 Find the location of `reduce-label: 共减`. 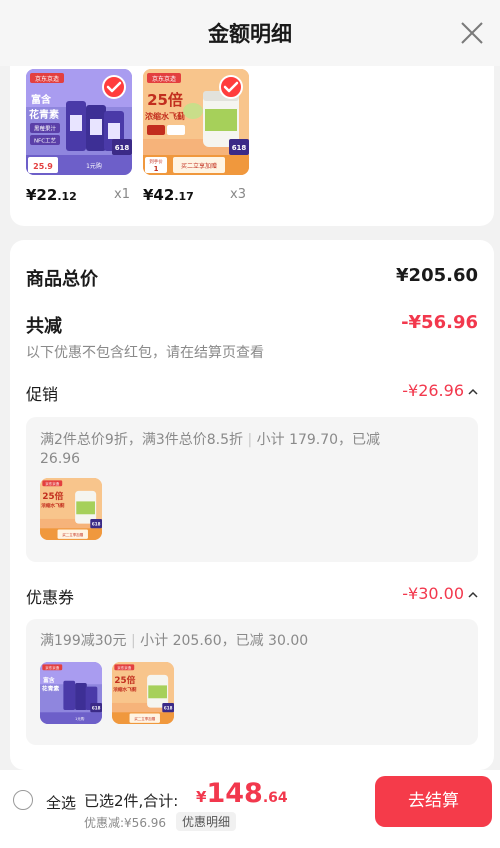

reduce-label: 共减 is located at coordinates (44, 326).